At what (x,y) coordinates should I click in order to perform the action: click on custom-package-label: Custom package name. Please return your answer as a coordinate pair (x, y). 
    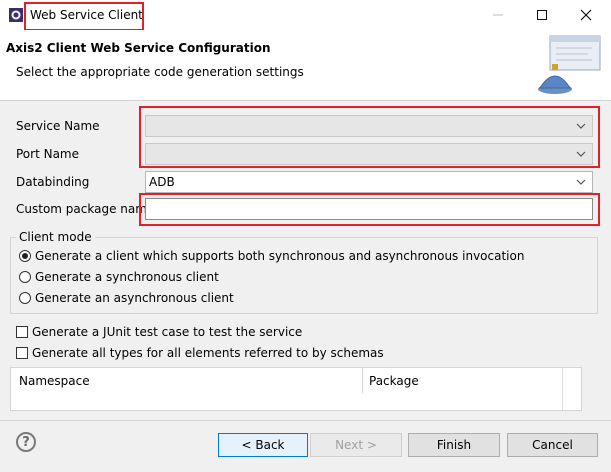
    Looking at the image, I should click on (85, 209).